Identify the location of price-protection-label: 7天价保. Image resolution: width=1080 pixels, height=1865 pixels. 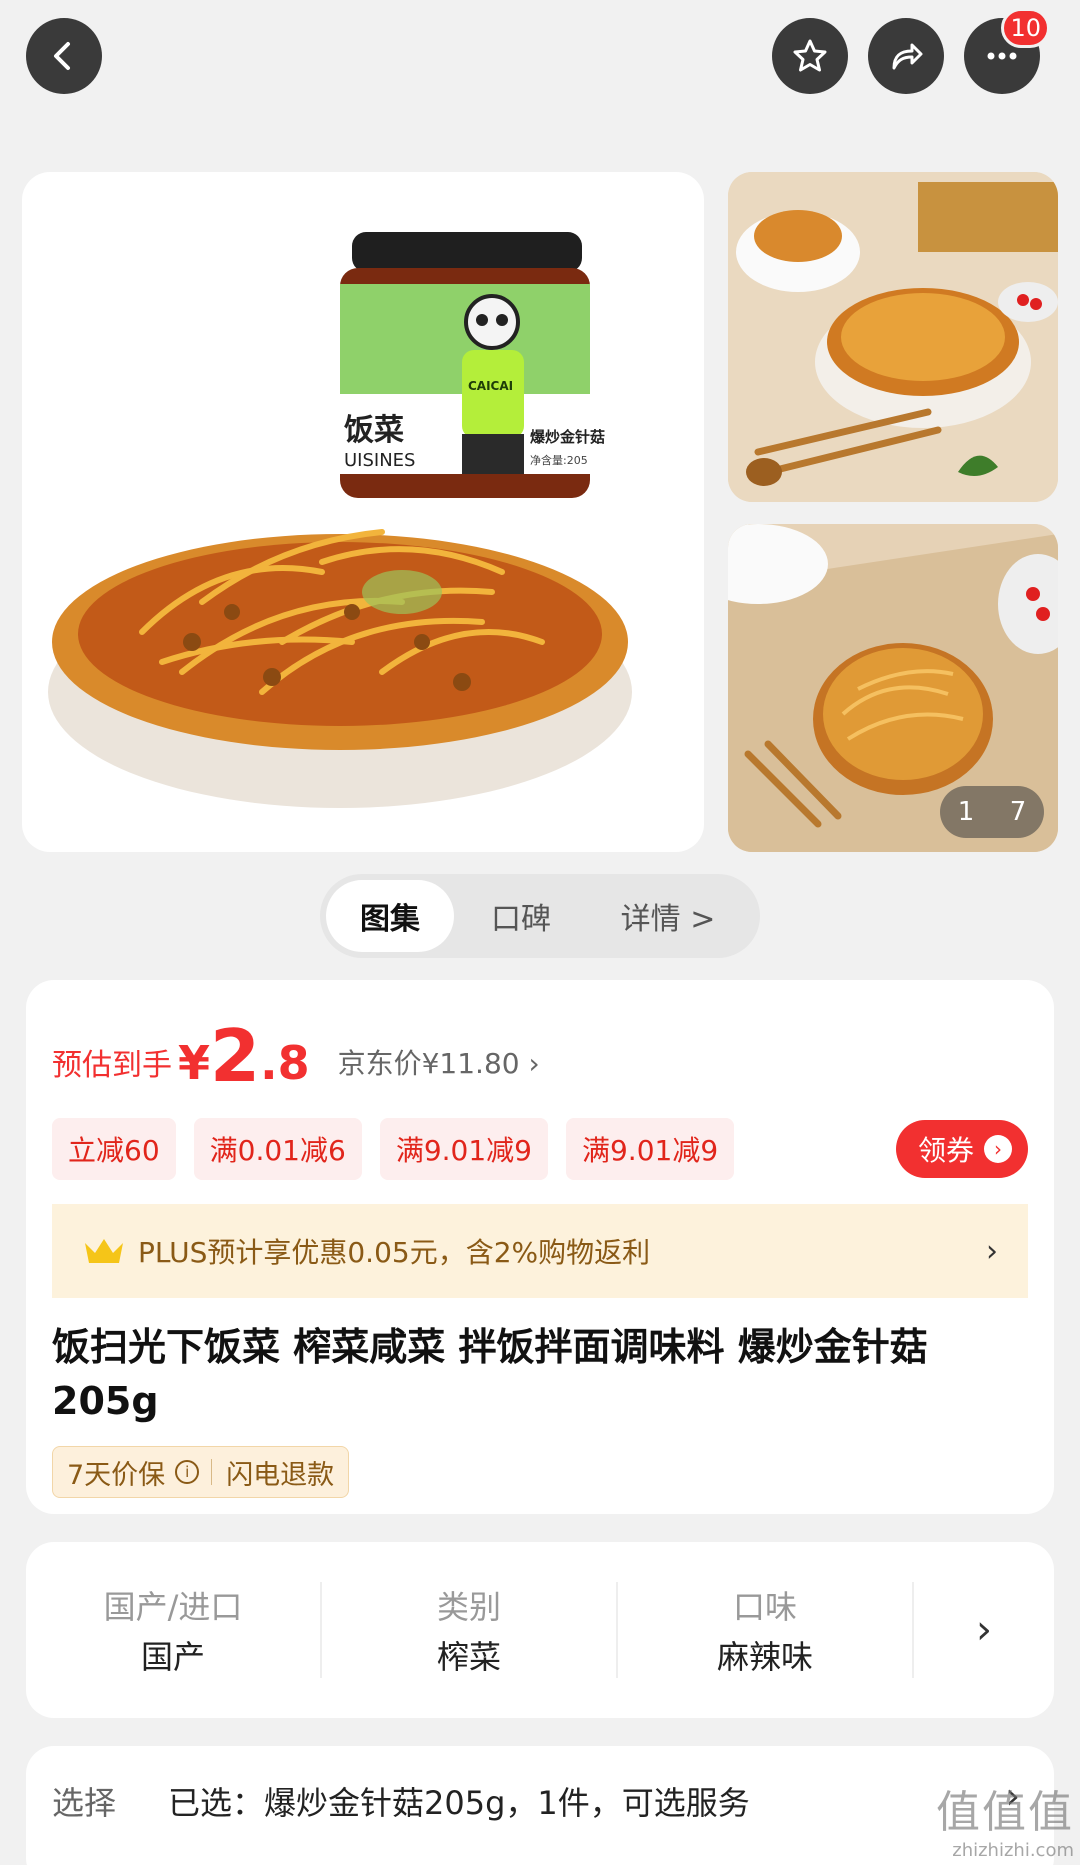
(116, 1475).